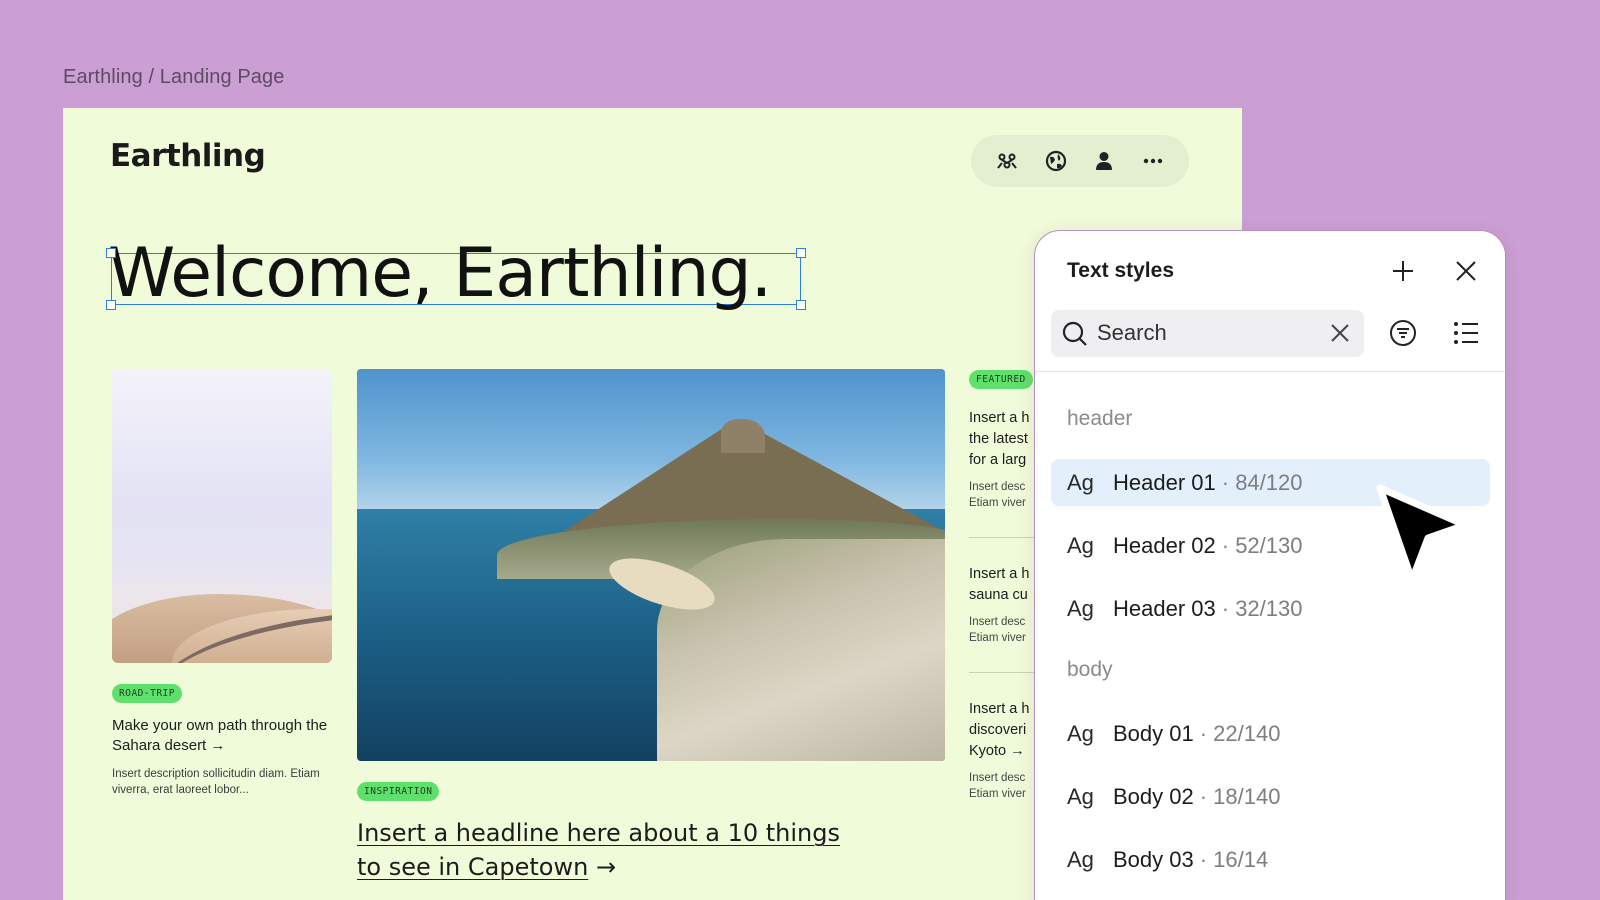 Image resolution: width=1600 pixels, height=900 pixels. Describe the element at coordinates (1262, 545) in the screenshot. I see `style-metrics: · 52/130` at that location.